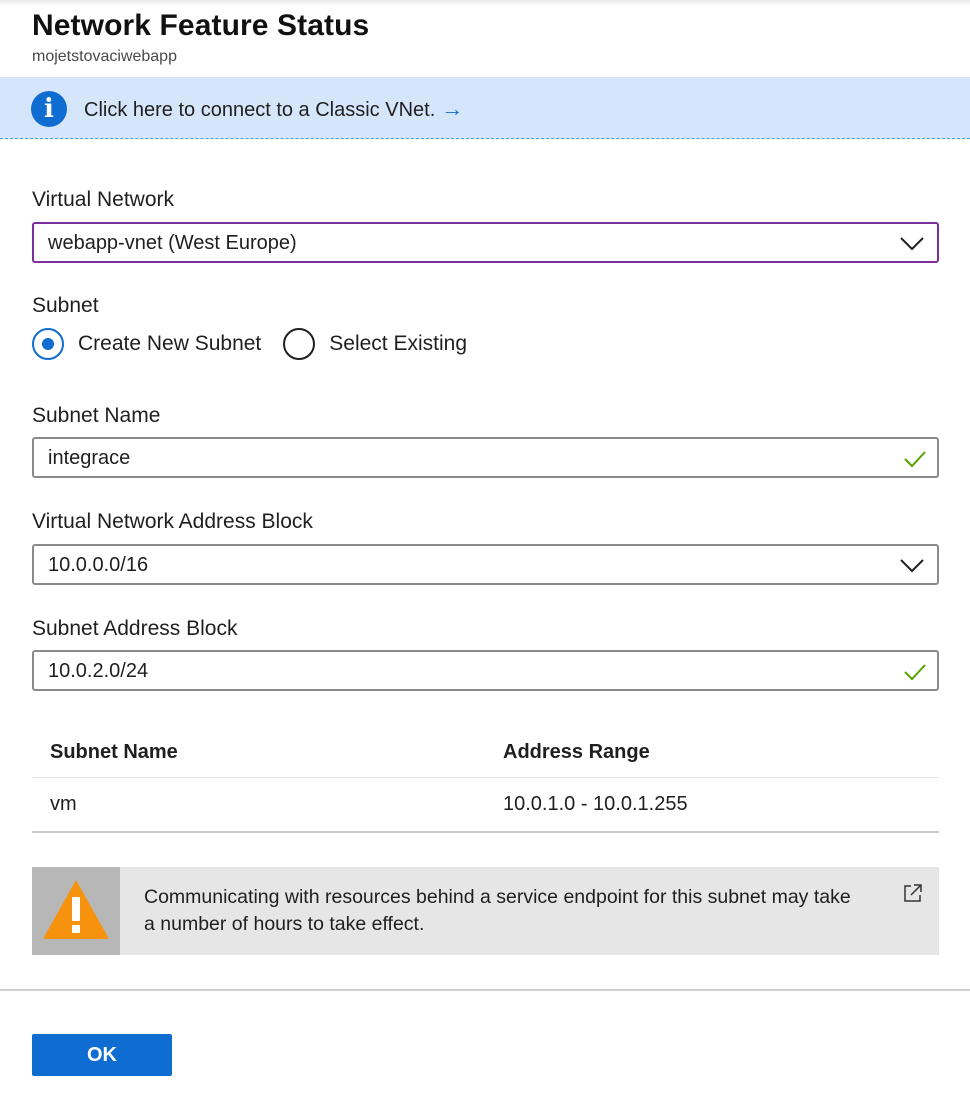 This screenshot has width=970, height=1093. Describe the element at coordinates (65, 305) in the screenshot. I see `subnet-label: Subnet` at that location.